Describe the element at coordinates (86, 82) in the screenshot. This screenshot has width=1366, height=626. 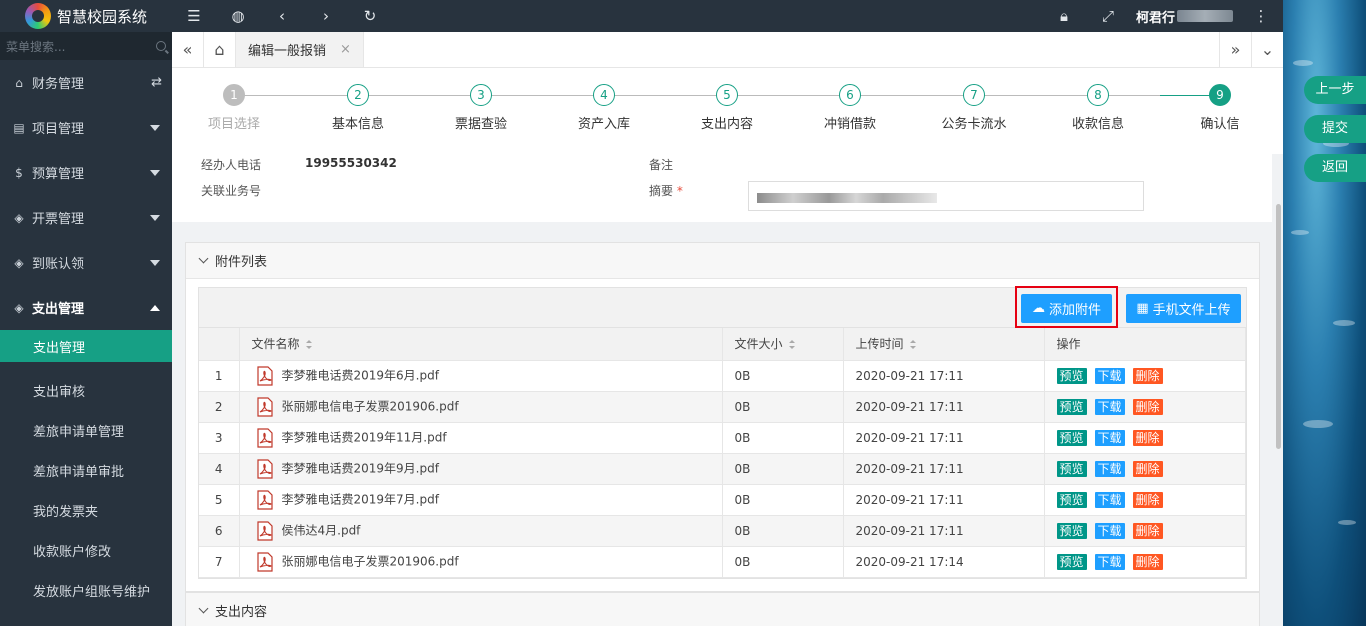
I see `sidebar-item-finance: ⌂ 财务管理 ⇄` at that location.